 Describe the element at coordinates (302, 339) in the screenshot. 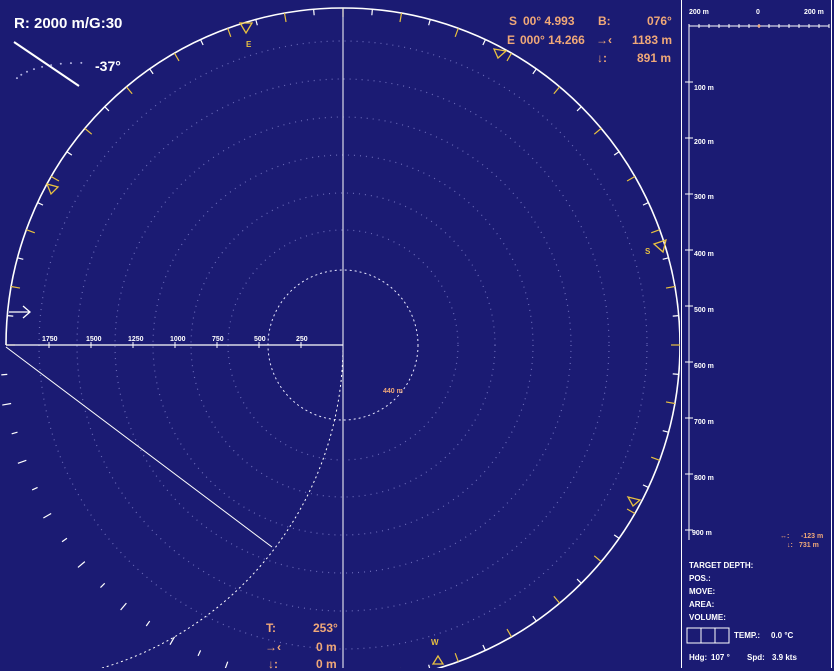

I see `range-scale-label-250: 250` at that location.